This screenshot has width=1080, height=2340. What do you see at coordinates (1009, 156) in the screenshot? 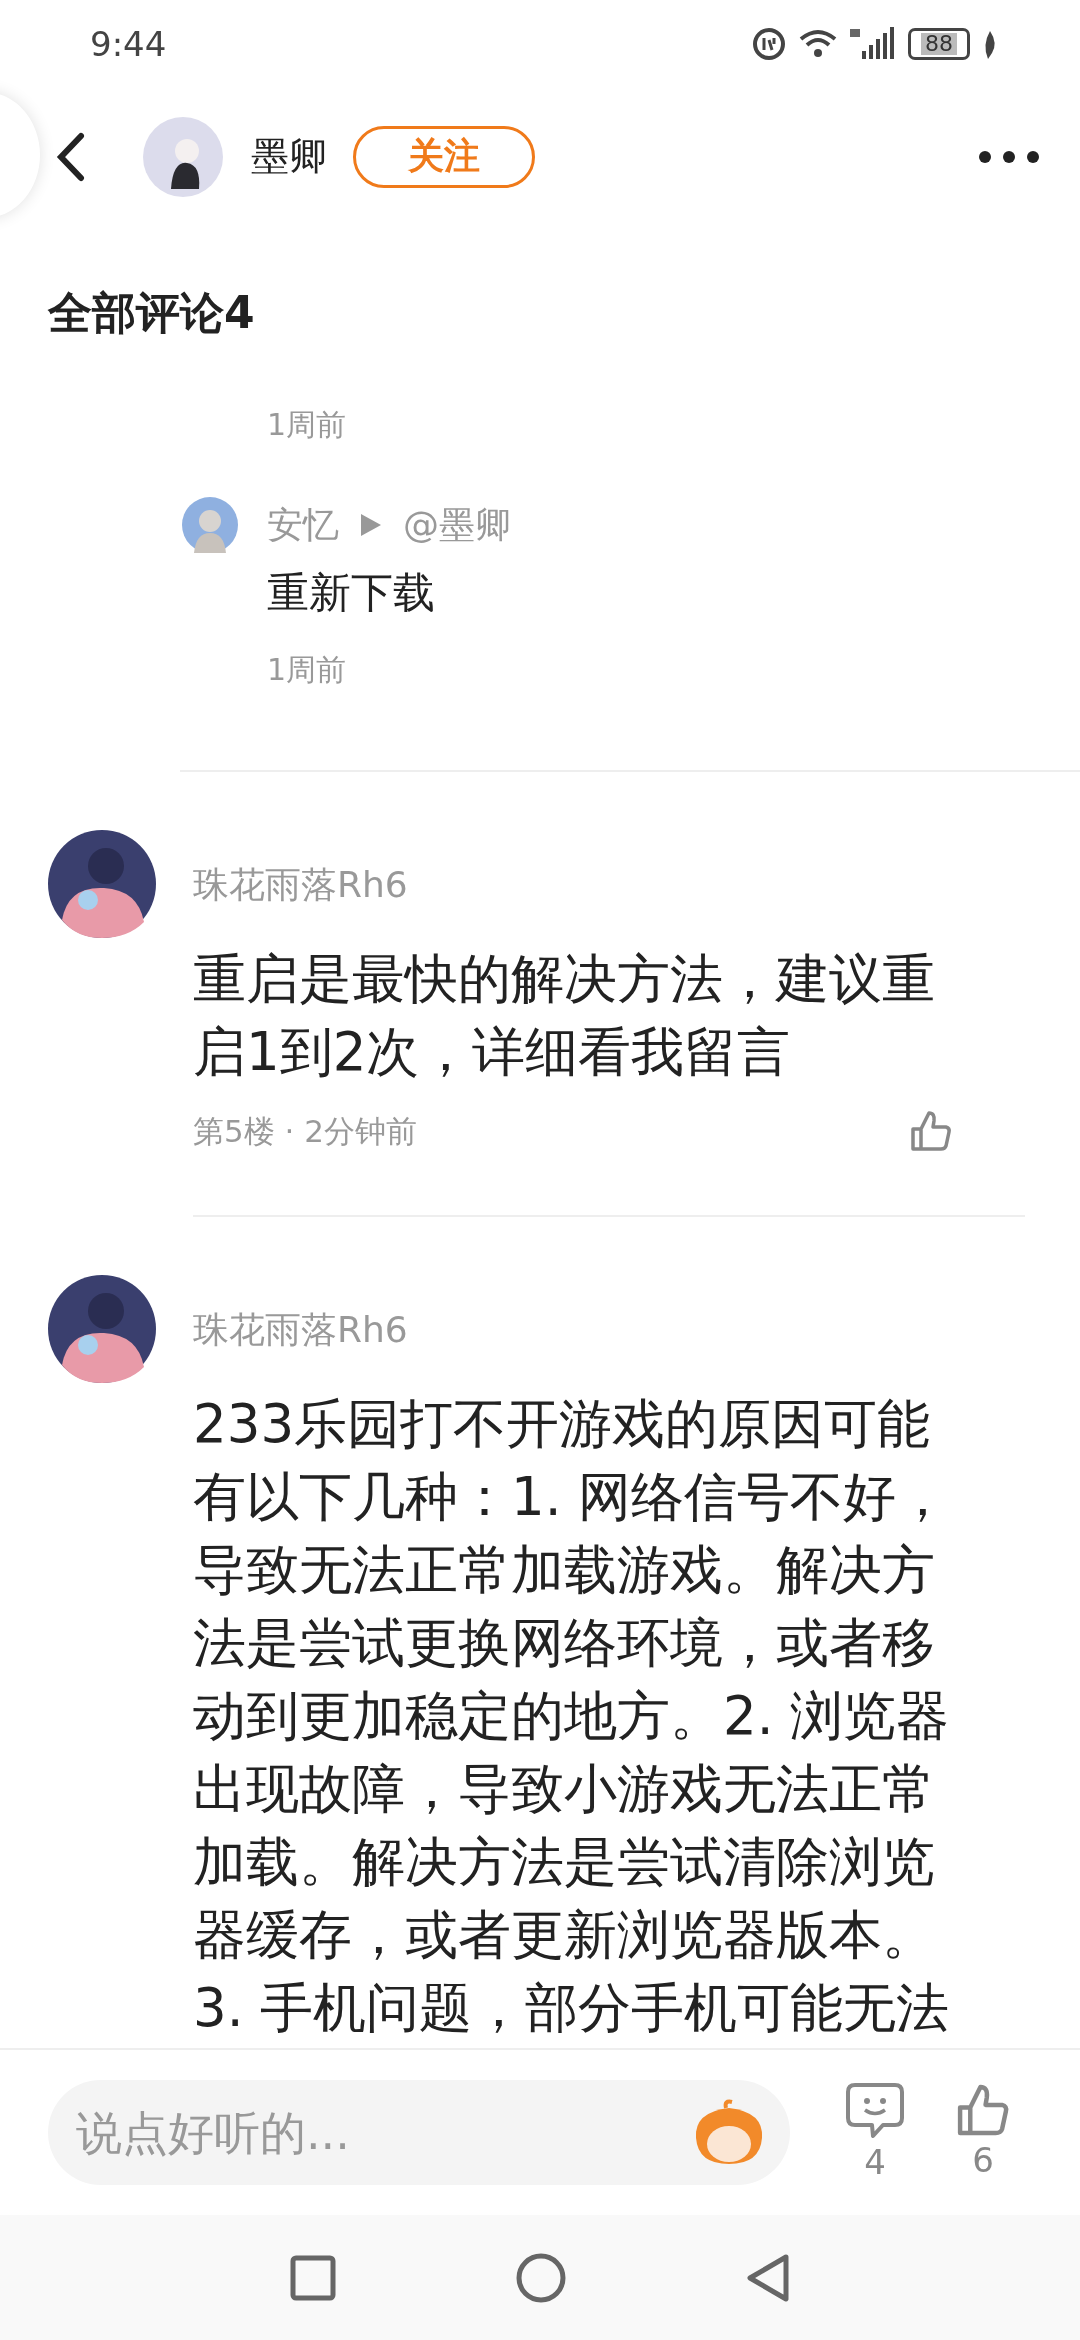
I see `more-icon` at bounding box center [1009, 156].